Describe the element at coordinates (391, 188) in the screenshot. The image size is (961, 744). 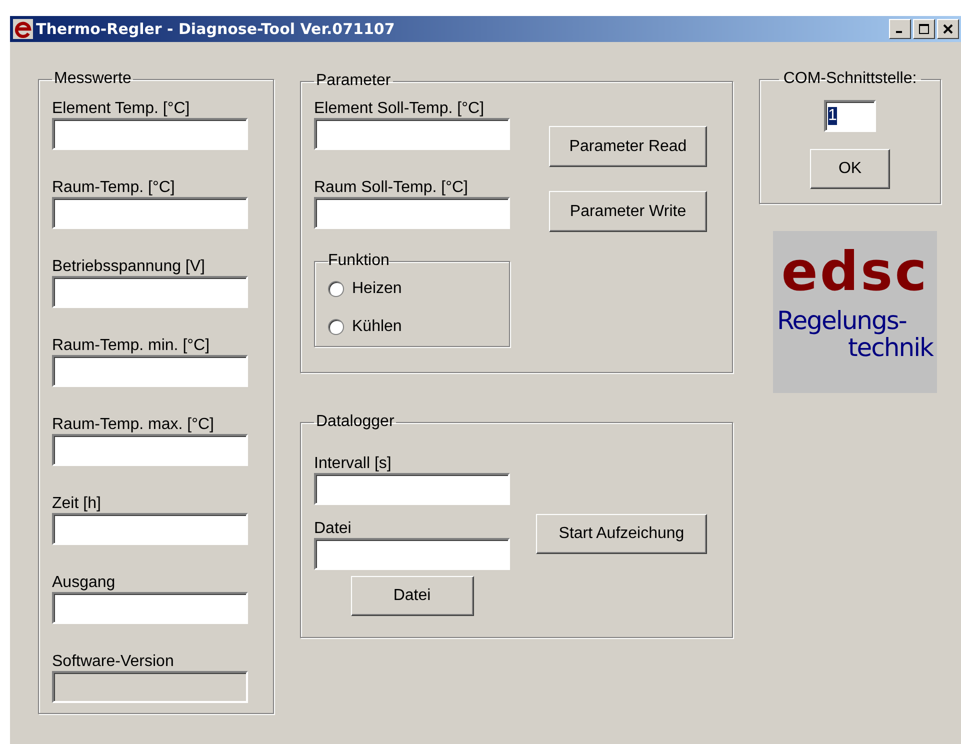
I see `field-label: Raum Soll-Temp. [°C]` at that location.